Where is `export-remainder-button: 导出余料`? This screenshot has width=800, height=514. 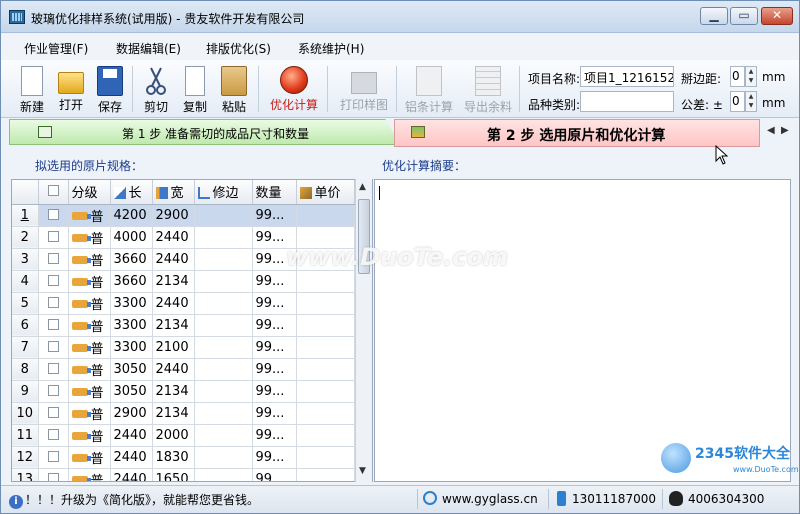
export-remainder-button: 导出余料 is located at coordinates (488, 89).